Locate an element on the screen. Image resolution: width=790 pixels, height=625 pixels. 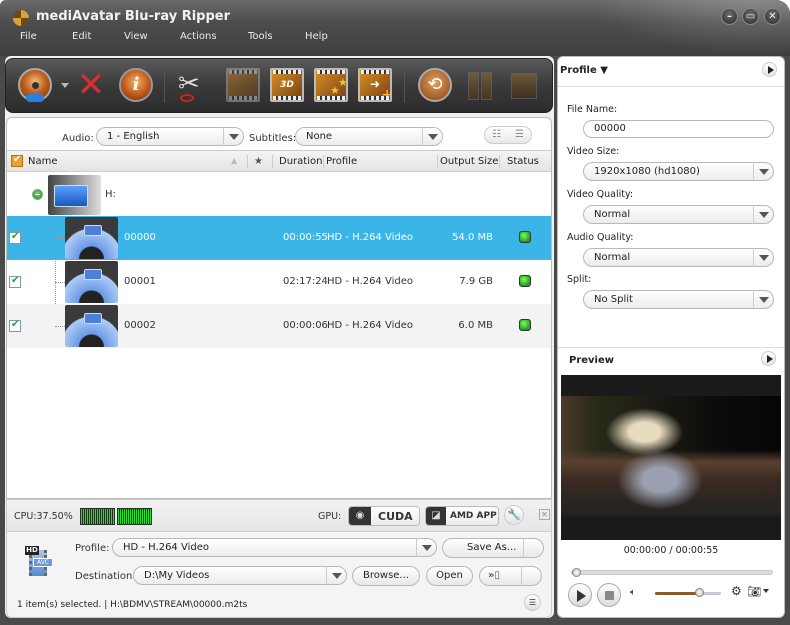
col-output-size: Output Size is located at coordinates (469, 161).